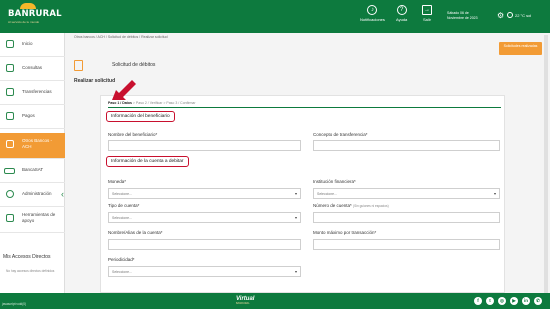 This screenshot has height=309, width=550. Describe the element at coordinates (427, 10) in the screenshot. I see `exit-icon: →` at that location.